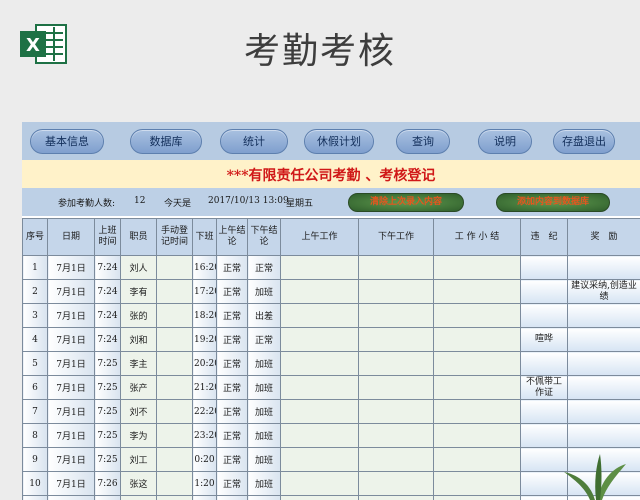 This screenshot has height=500, width=640. I want to click on row-clock-out-cell: 22:20, so click(204, 411).